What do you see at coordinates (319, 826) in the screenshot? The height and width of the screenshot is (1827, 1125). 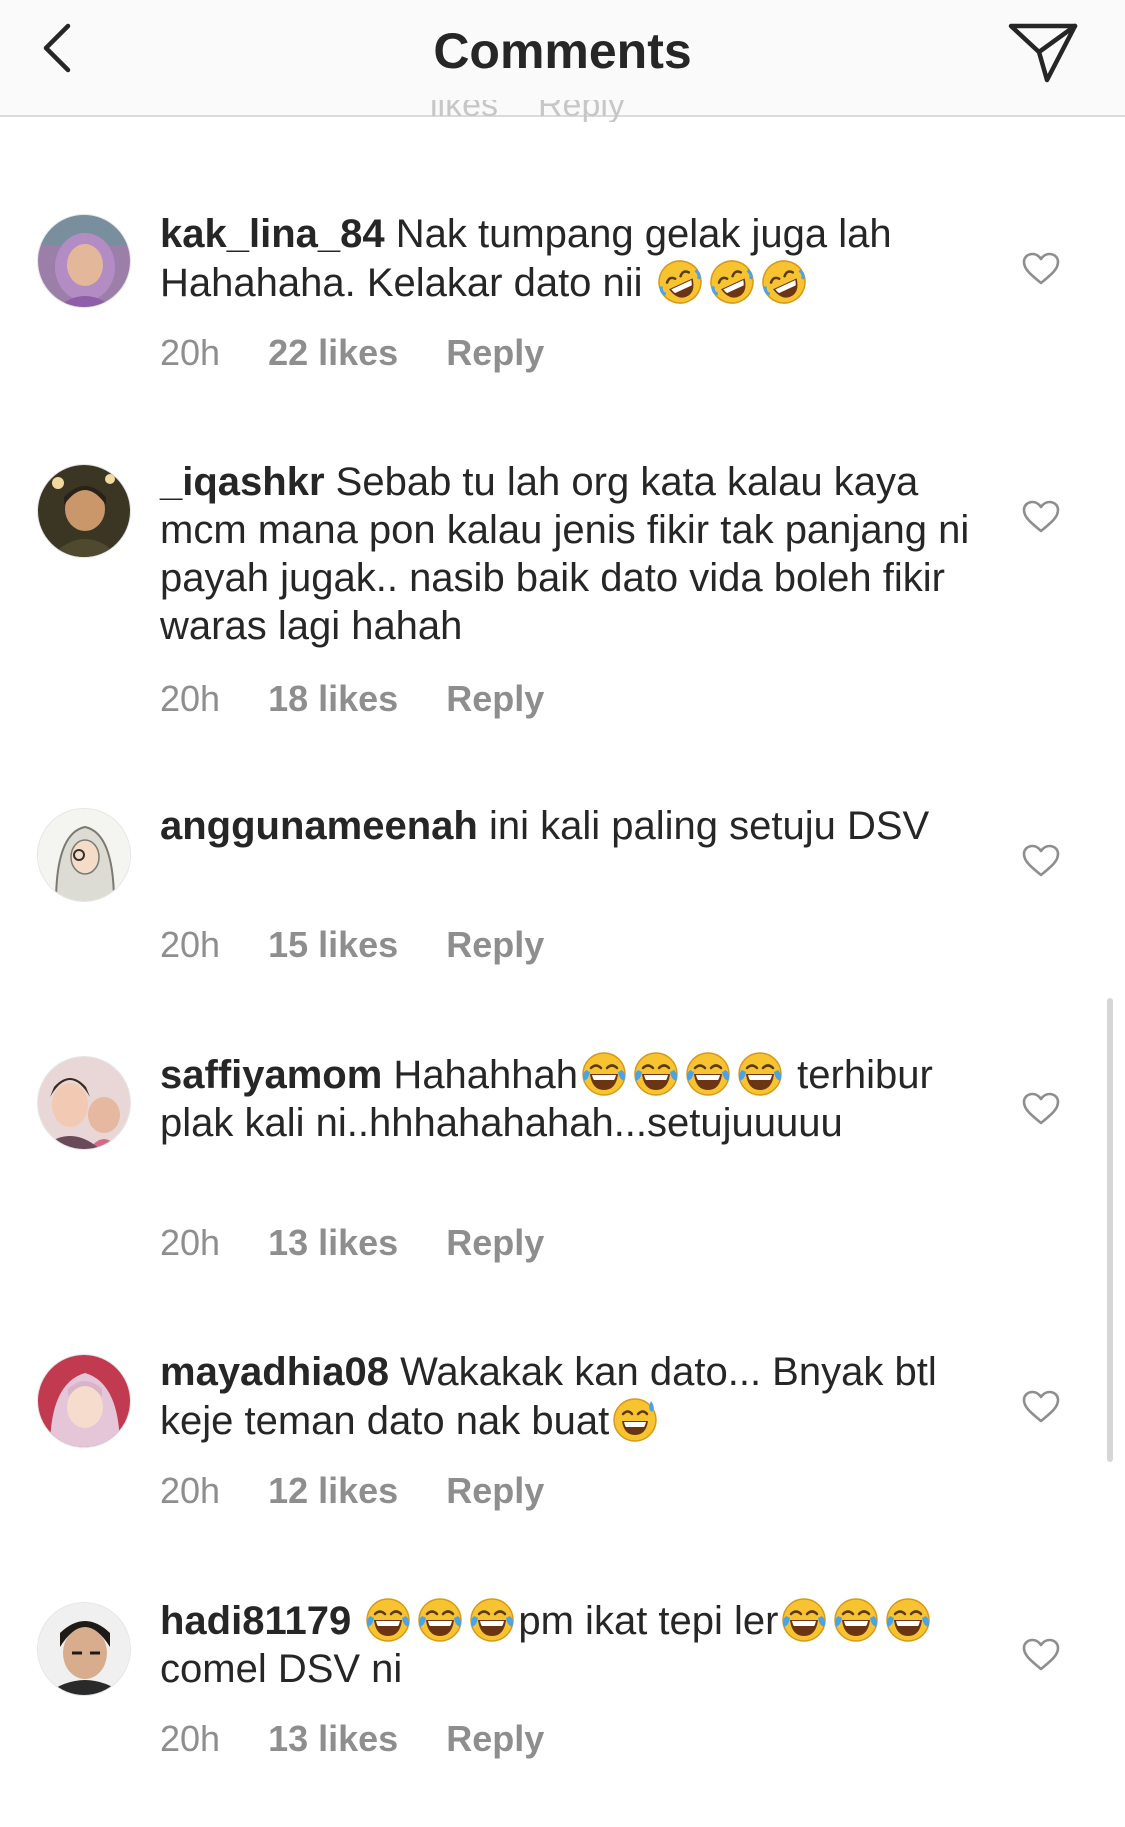 I see `comment-username: anggunameenah` at bounding box center [319, 826].